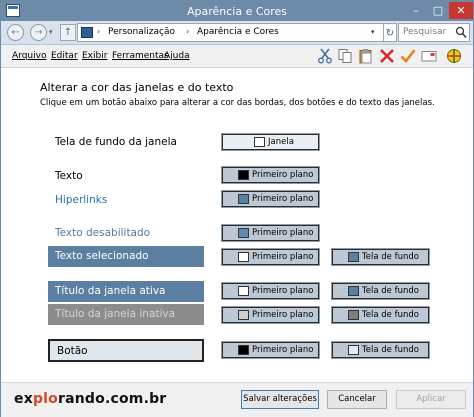  Describe the element at coordinates (429, 56) in the screenshot. I see `email-icon` at that location.